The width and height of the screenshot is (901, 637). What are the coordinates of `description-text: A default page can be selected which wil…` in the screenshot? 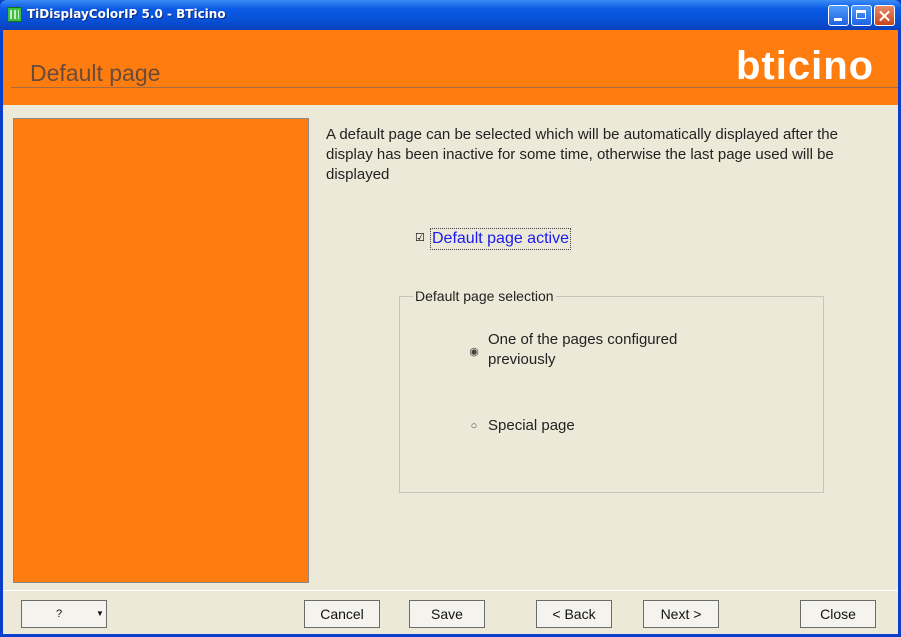 It's located at (582, 154).